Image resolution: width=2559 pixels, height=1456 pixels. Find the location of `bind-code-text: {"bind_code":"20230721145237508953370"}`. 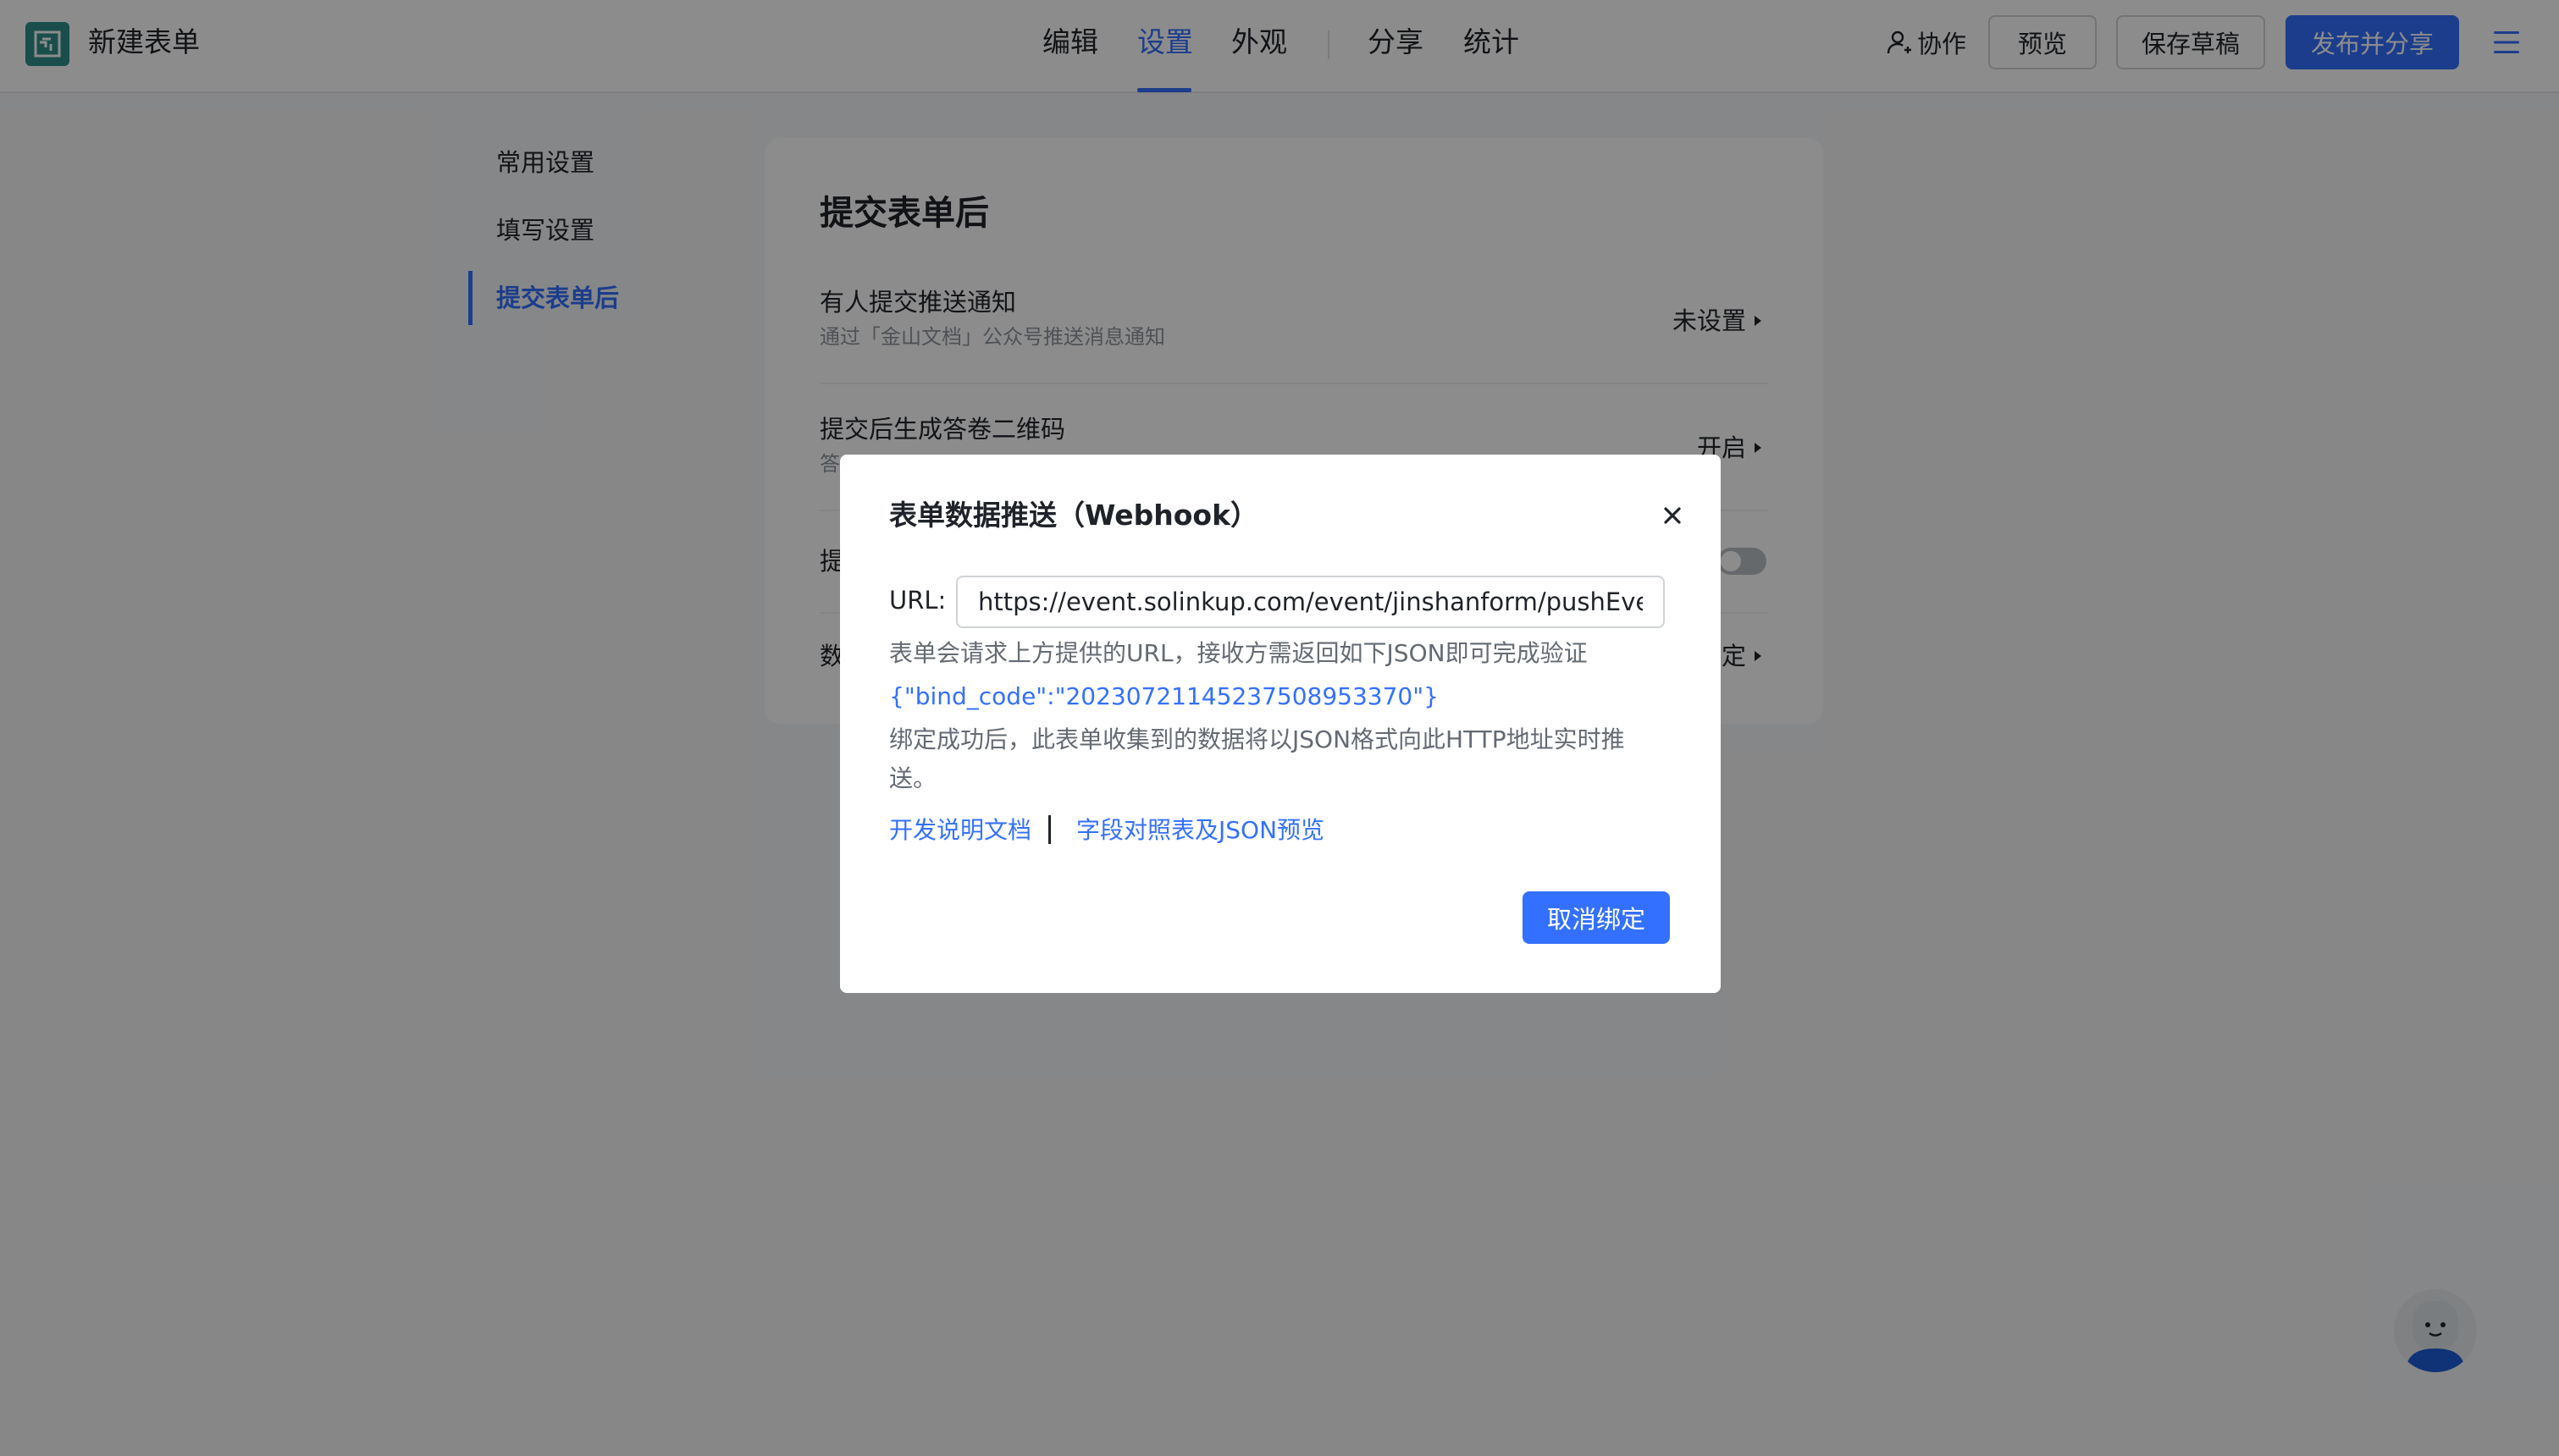

bind-code-text: {"bind_code":"20230721145237508953370"} is located at coordinates (1164, 696).